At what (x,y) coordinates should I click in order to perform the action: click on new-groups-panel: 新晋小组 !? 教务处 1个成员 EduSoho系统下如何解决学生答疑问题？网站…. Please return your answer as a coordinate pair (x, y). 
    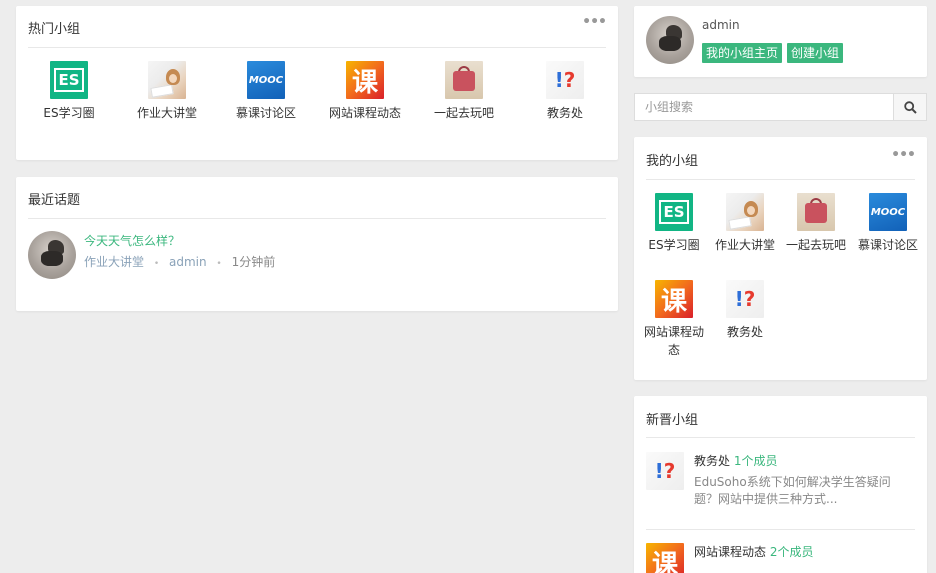
    Looking at the image, I should click on (780, 484).